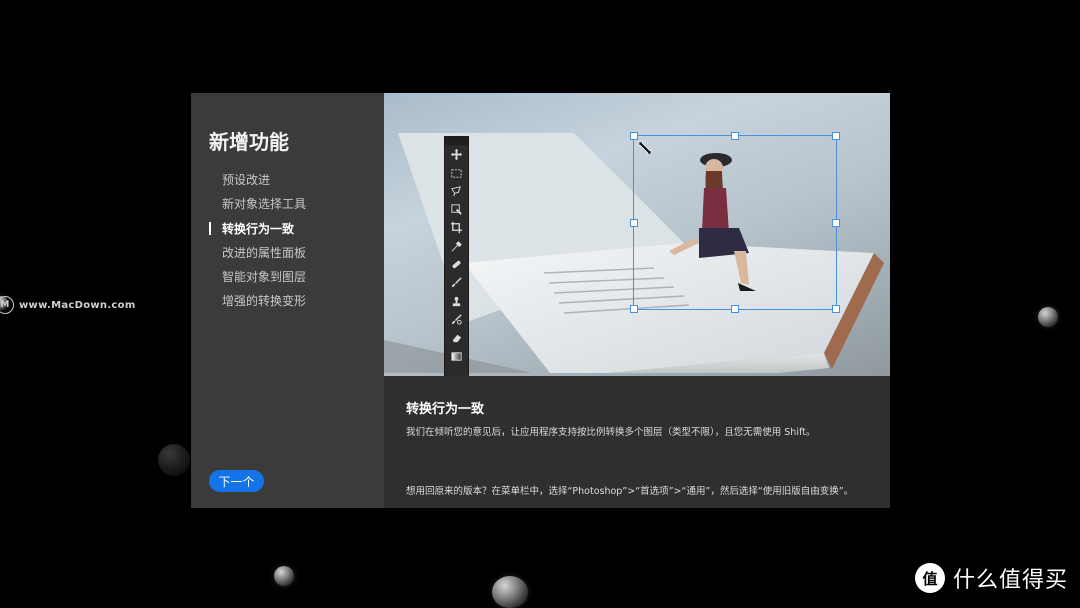 The image size is (1080, 608). Describe the element at coordinates (456, 209) in the screenshot. I see `object-selection-tool-icon` at that location.